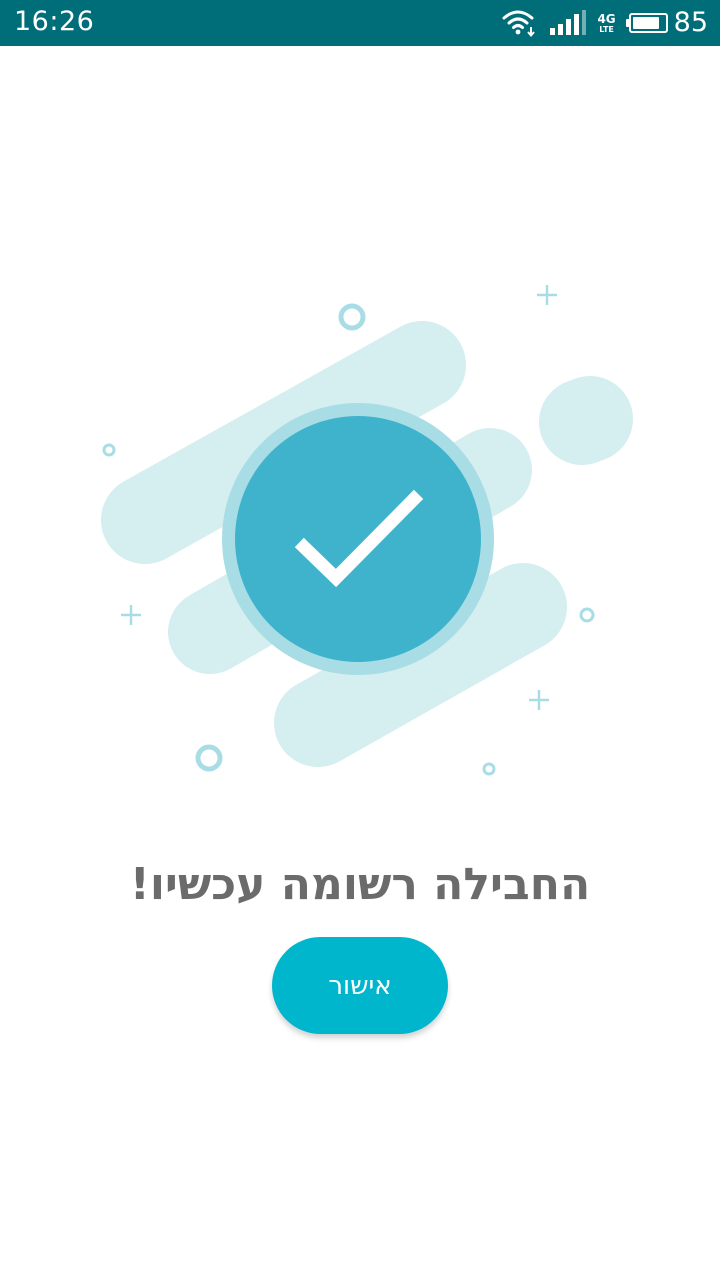 Image resolution: width=720 pixels, height=1280 pixels. Describe the element at coordinates (360, 985) in the screenshot. I see `confirm-button: אישור` at that location.